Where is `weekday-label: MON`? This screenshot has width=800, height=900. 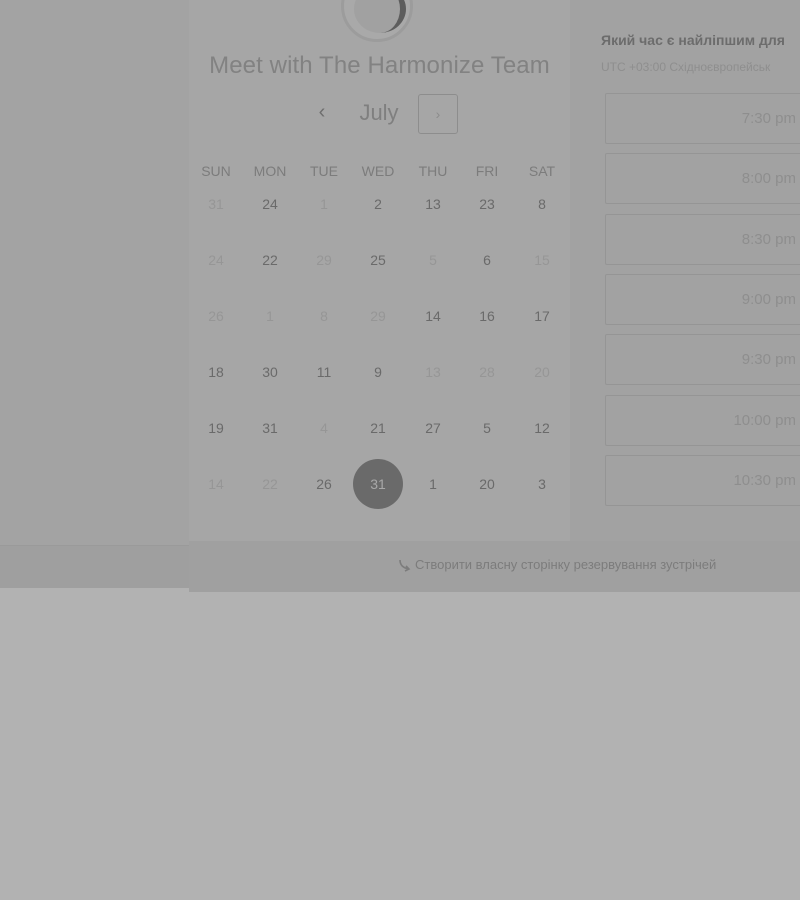
weekday-label: MON is located at coordinates (270, 171).